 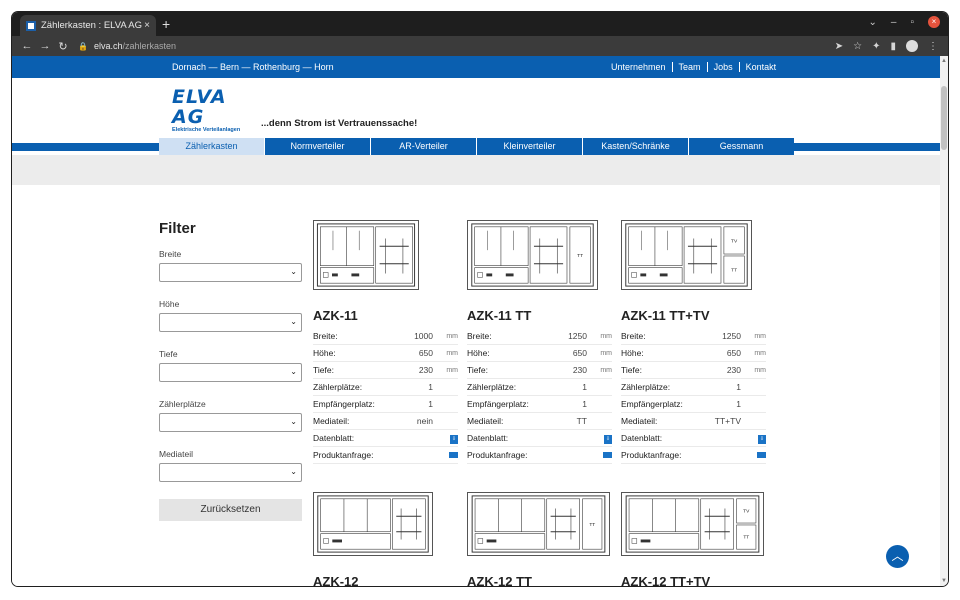 What do you see at coordinates (944, 581) in the screenshot?
I see `scroll-down-icon: ▼` at bounding box center [944, 581].